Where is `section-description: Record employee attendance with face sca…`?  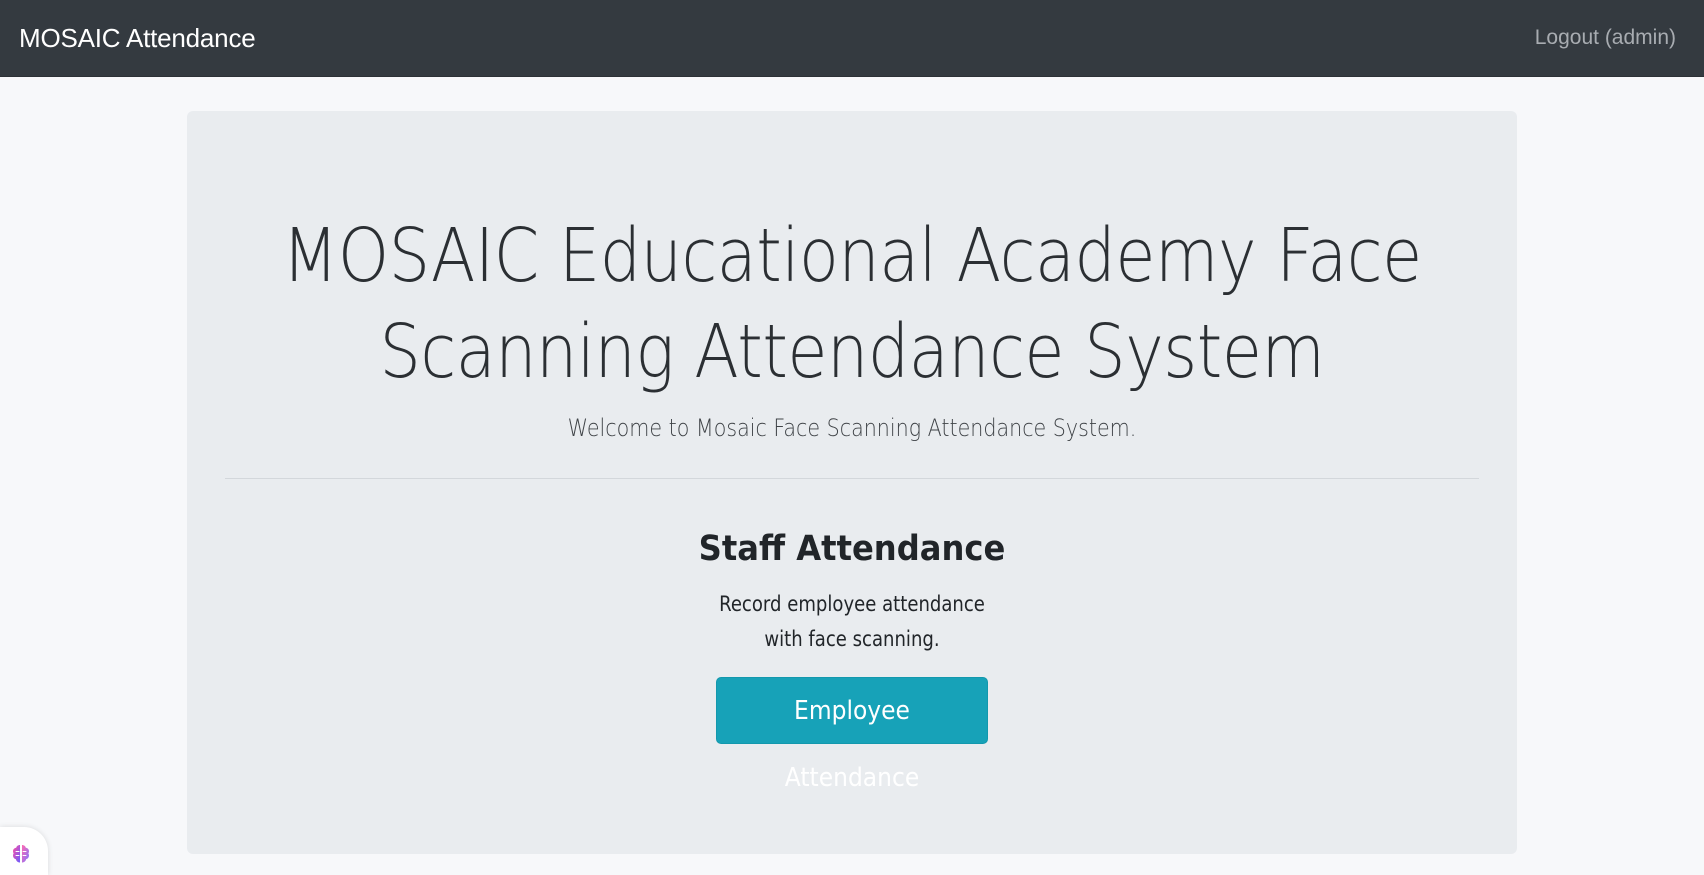 section-description: Record employee attendance with face sca… is located at coordinates (852, 621).